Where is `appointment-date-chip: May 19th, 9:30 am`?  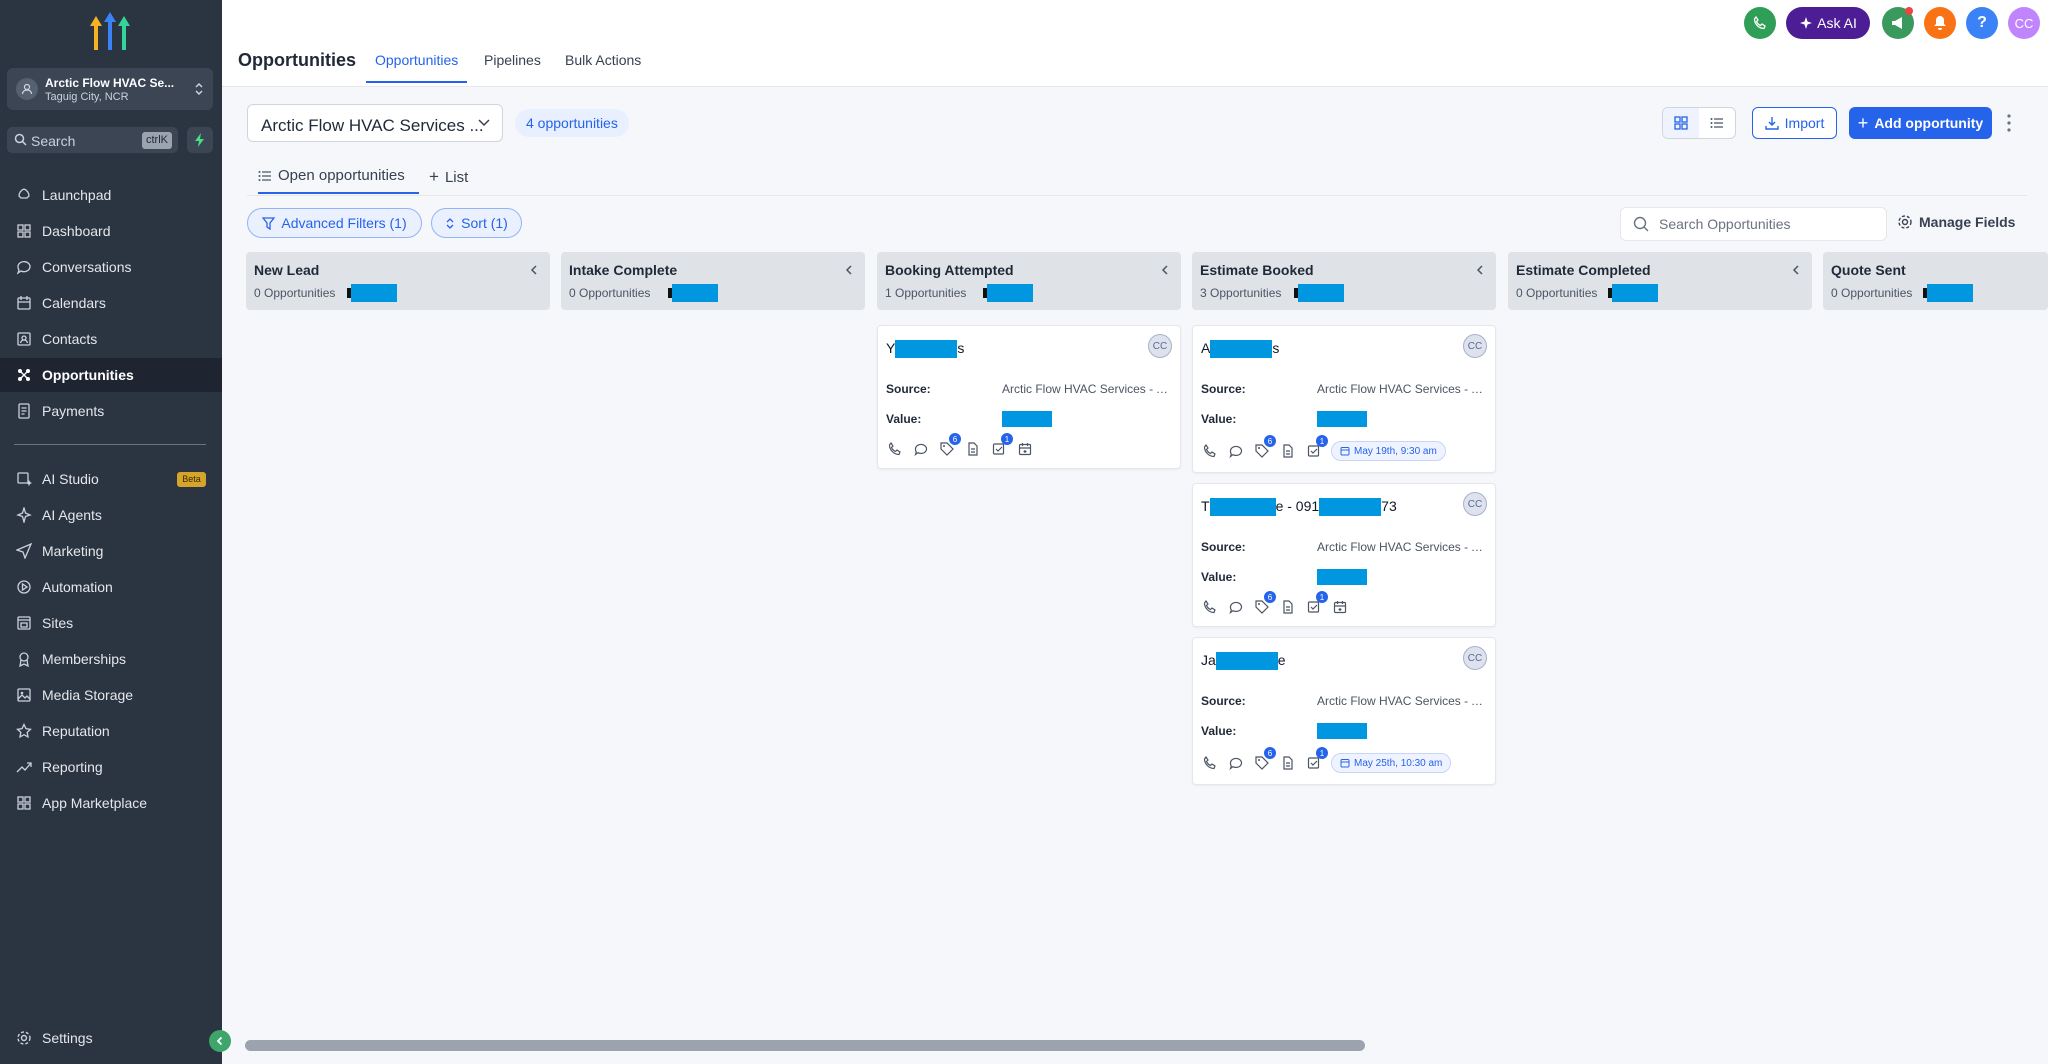
appointment-date-chip: May 19th, 9:30 am is located at coordinates (1388, 451).